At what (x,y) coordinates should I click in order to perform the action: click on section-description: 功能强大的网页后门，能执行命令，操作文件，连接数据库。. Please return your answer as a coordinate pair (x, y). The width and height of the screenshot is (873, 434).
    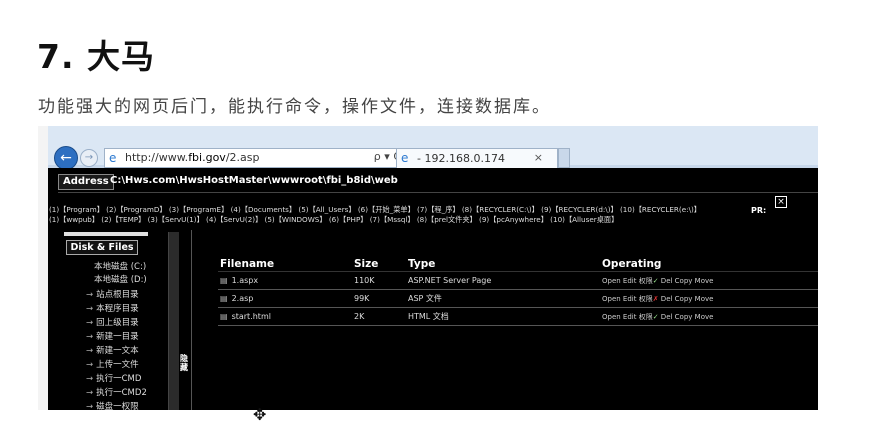
    Looking at the image, I should click on (294, 107).